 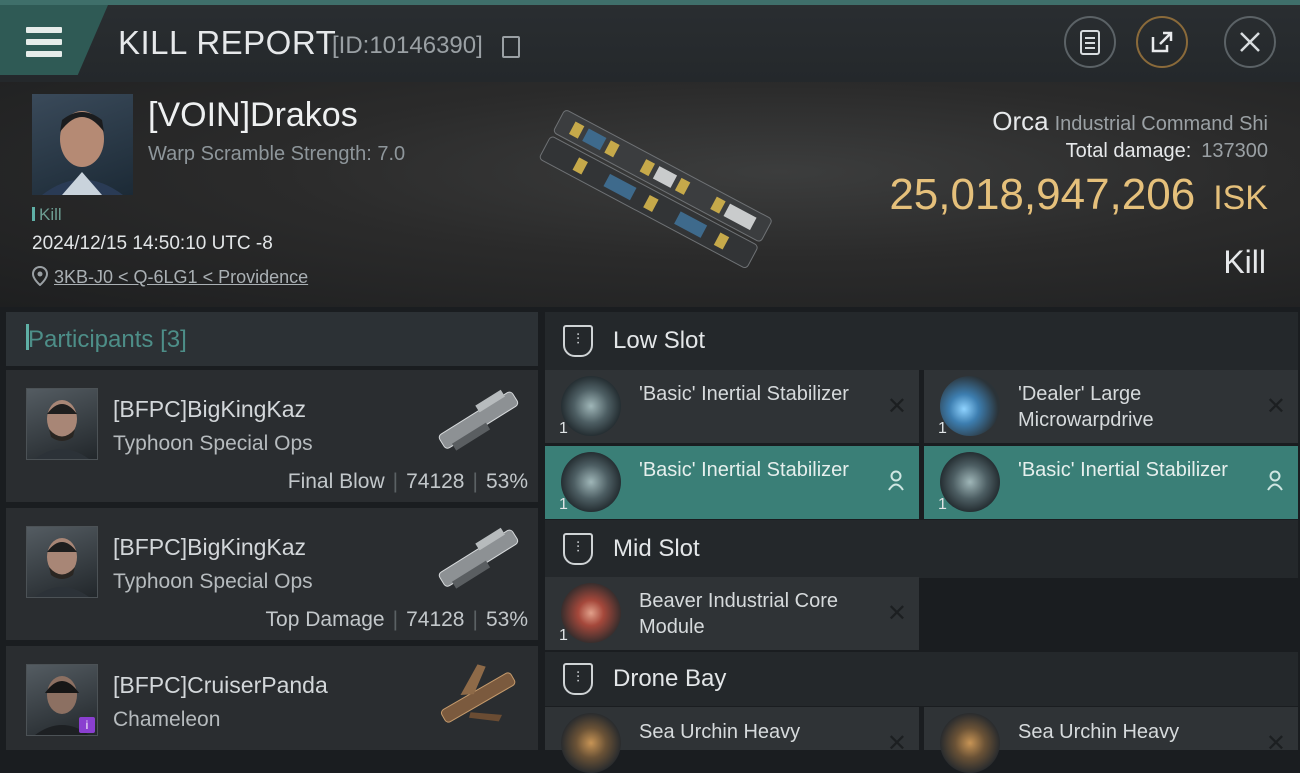 I want to click on module-item: 1 'Basic' Inertial Stabilizer ✕, so click(x=732, y=406).